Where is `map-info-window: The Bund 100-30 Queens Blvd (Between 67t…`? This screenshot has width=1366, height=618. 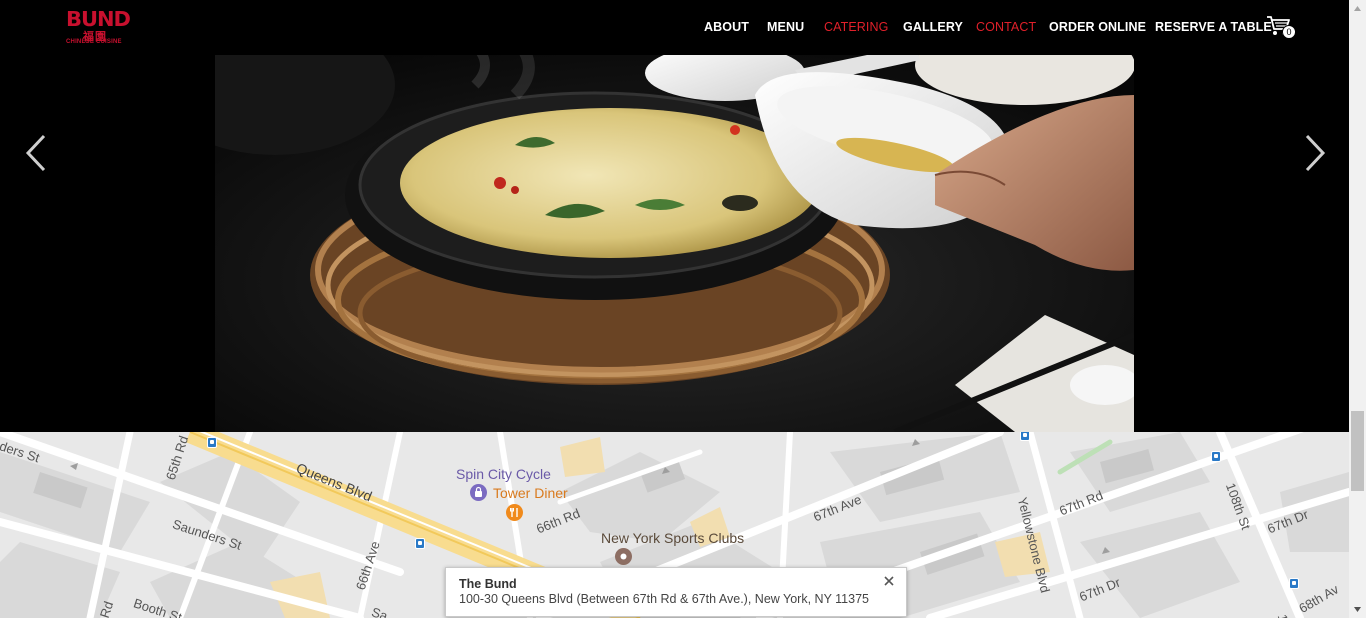 map-info-window: The Bund 100-30 Queens Blvd (Between 67t… is located at coordinates (676, 592).